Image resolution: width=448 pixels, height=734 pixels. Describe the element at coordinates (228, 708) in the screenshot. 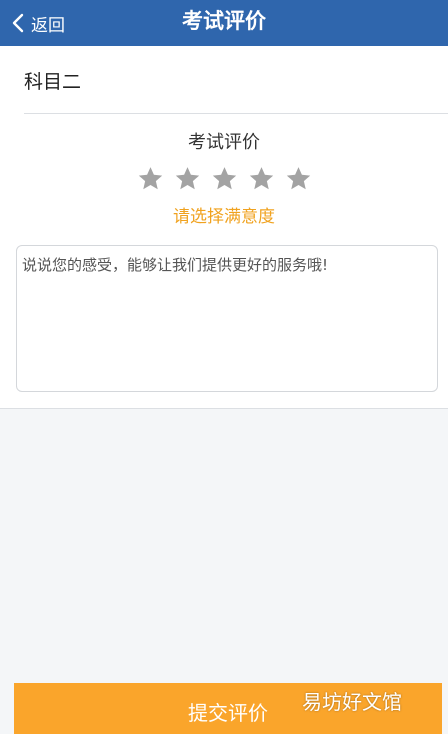

I see `submit-button: 提交评价` at that location.